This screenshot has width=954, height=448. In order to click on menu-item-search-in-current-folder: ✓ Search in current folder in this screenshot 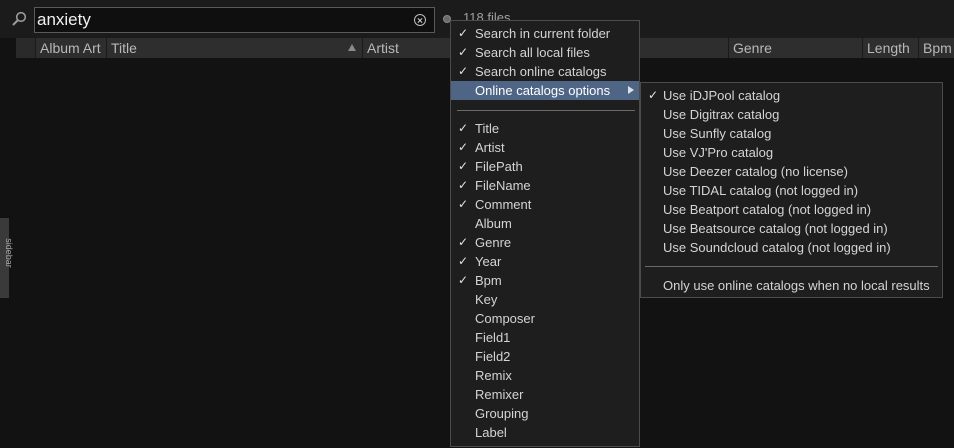, I will do `click(545, 33)`.